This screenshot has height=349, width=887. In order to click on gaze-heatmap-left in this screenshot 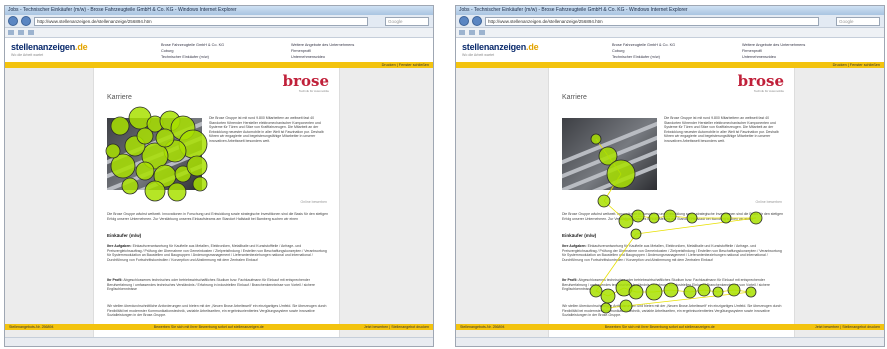, I will do `click(156, 154)`.